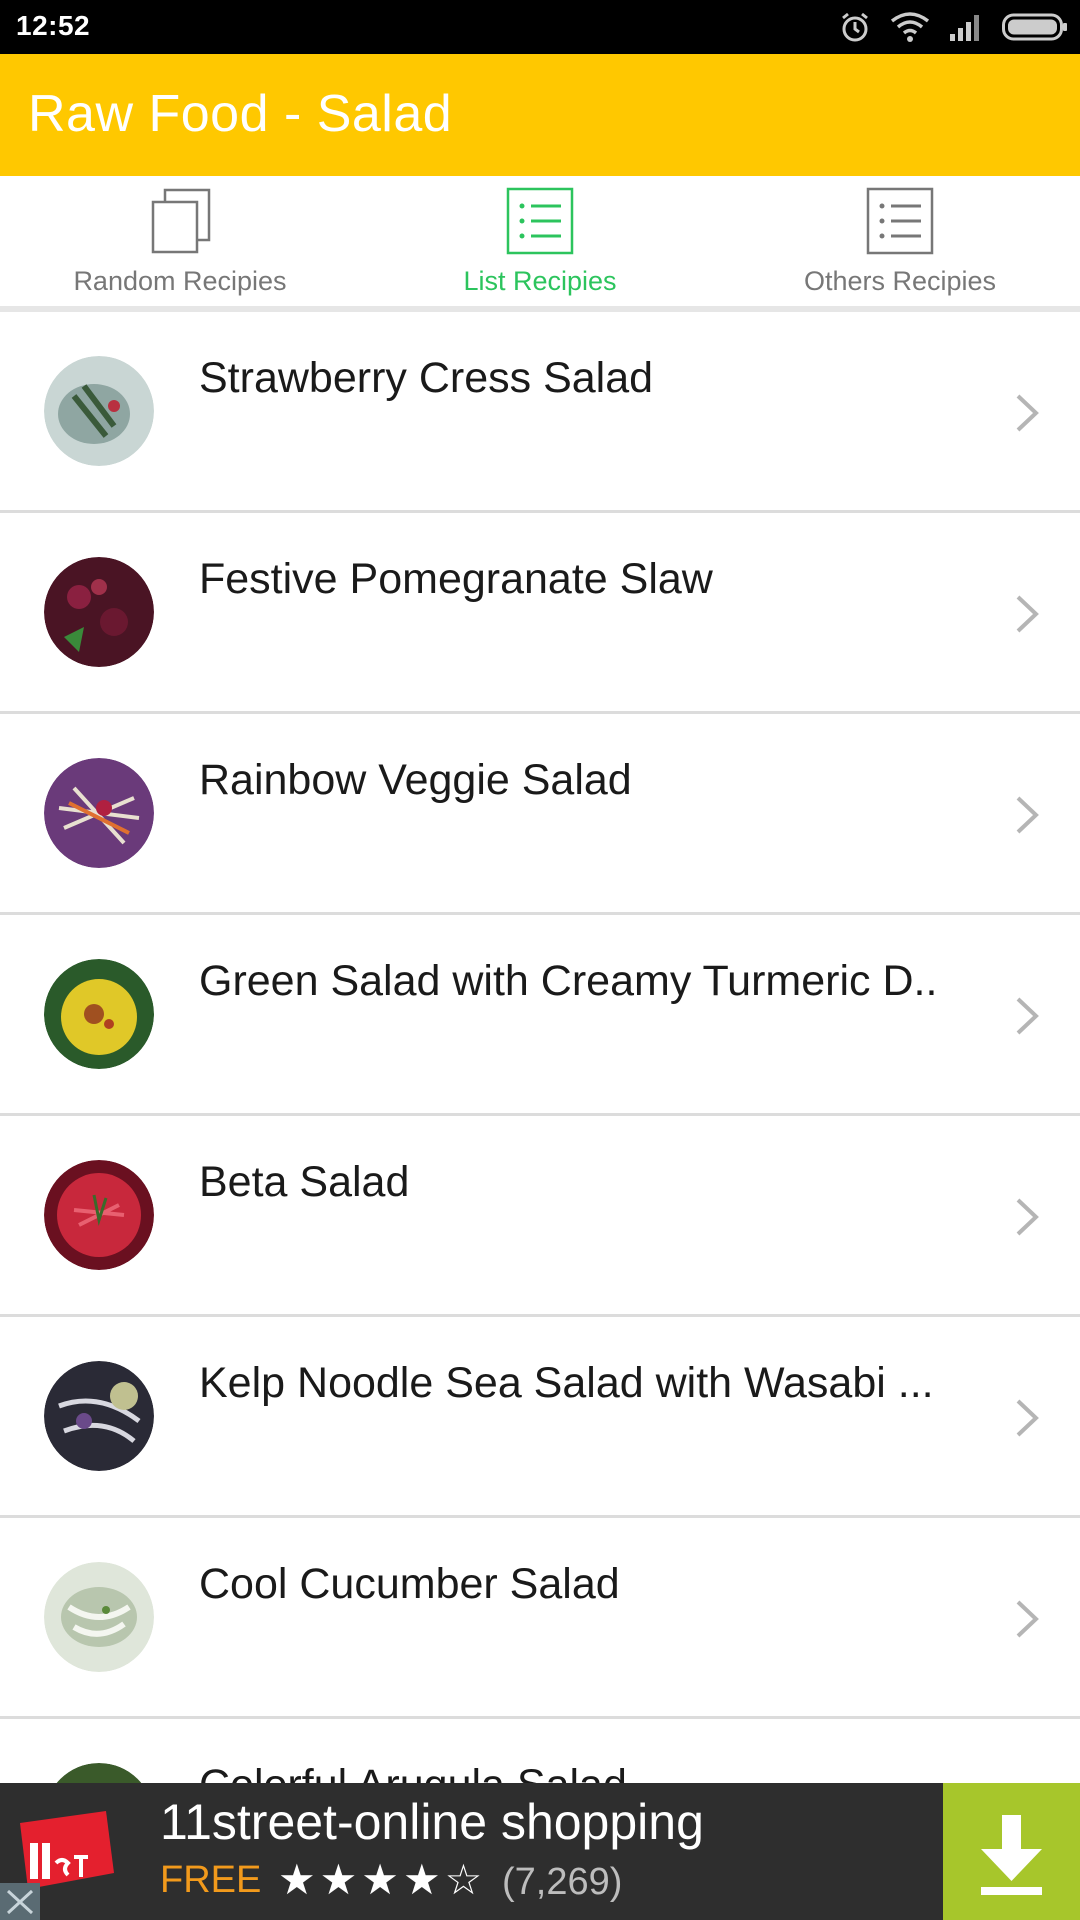 The image size is (1080, 1920). Describe the element at coordinates (240, 114) in the screenshot. I see `app-title: Raw Food - Salad` at that location.